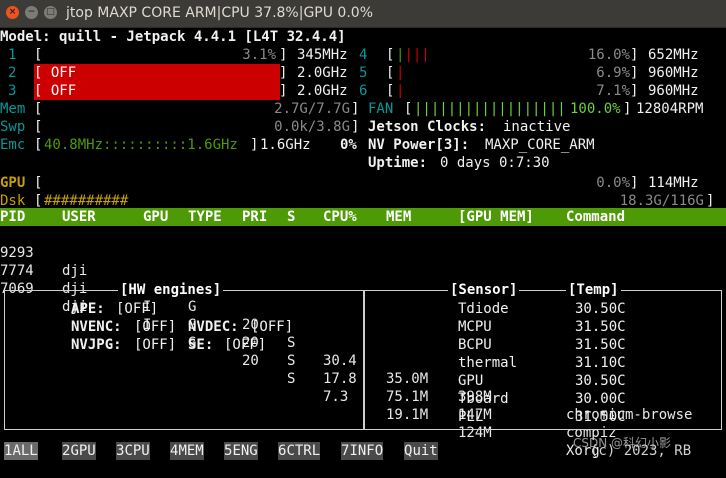  What do you see at coordinates (312, 109) in the screenshot?
I see `mem-value: 2.7G/7.7G` at bounding box center [312, 109].